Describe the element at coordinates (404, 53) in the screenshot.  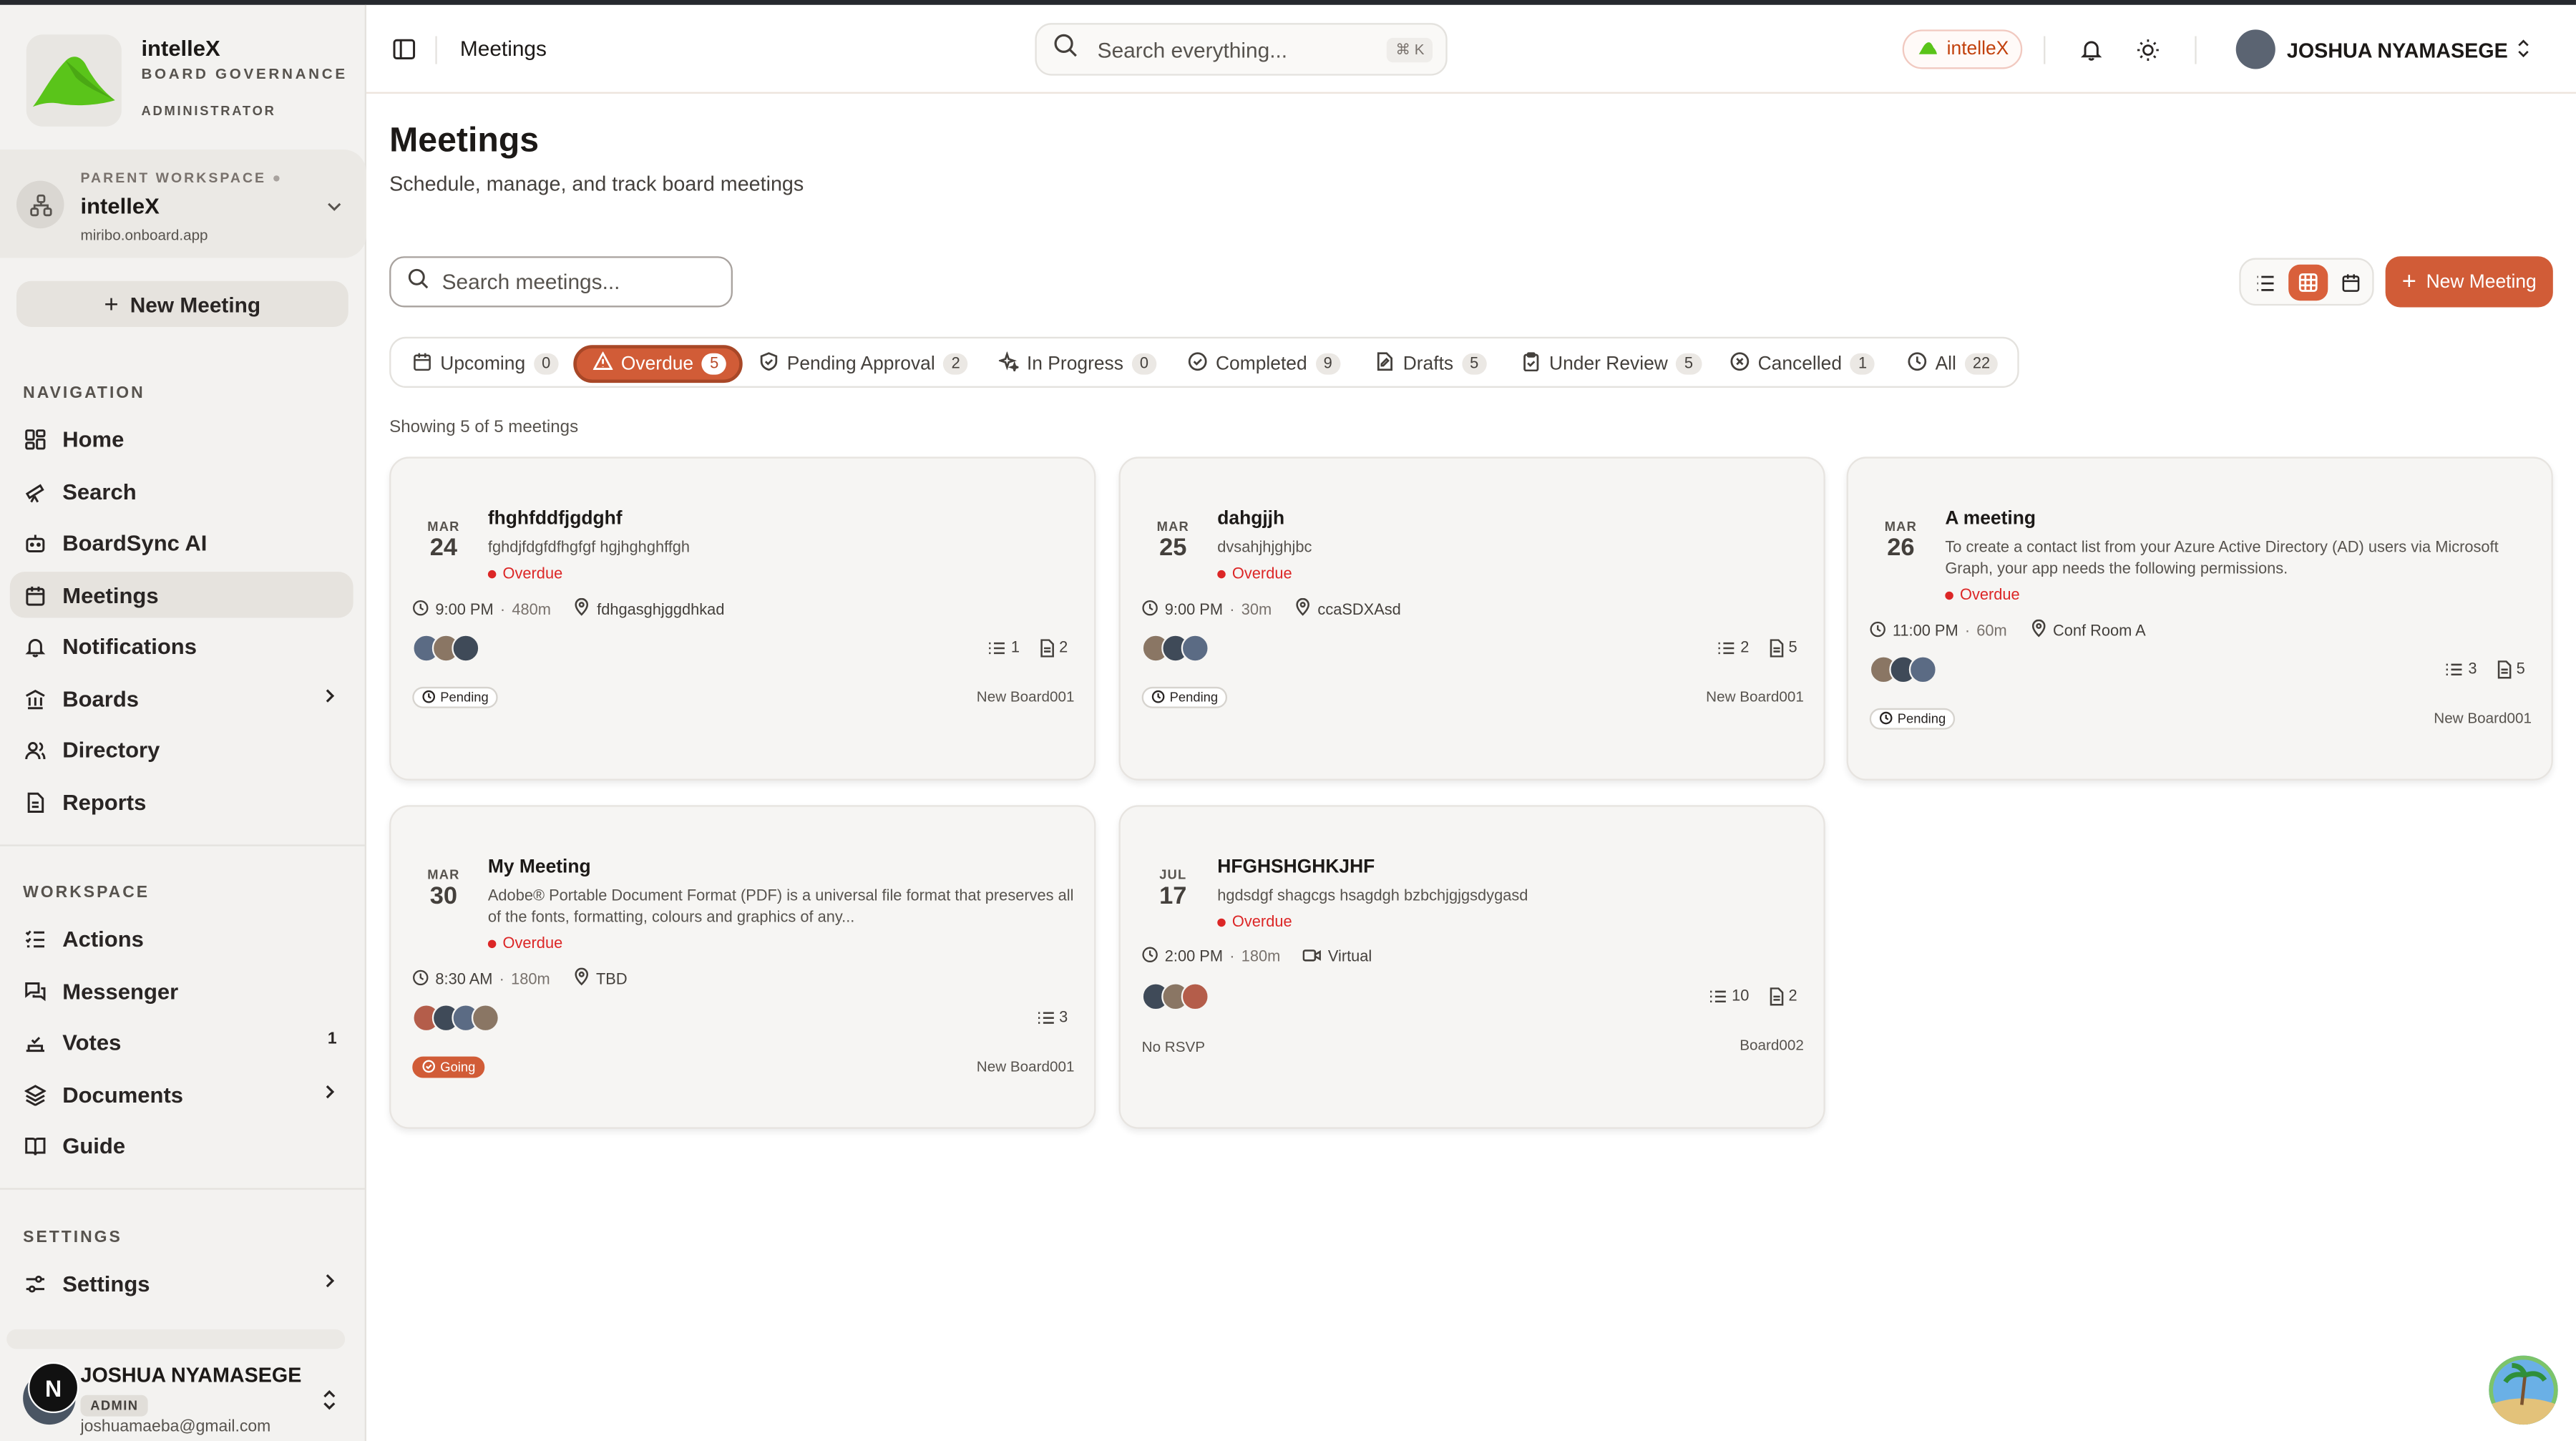
I see `sidebar-toggle-icon` at that location.